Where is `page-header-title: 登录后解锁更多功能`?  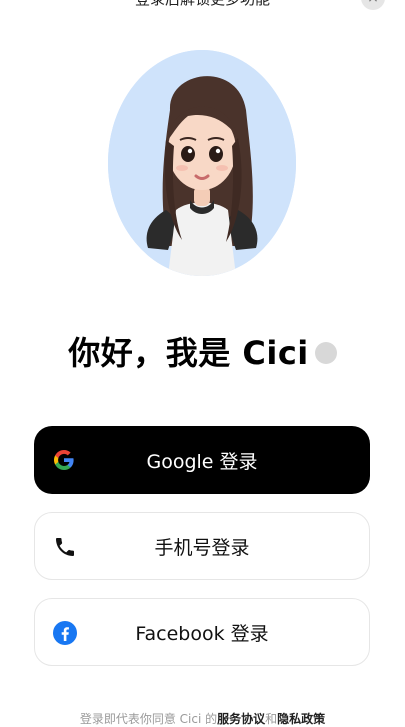 page-header-title: 登录后解锁更多功能 is located at coordinates (202, 6).